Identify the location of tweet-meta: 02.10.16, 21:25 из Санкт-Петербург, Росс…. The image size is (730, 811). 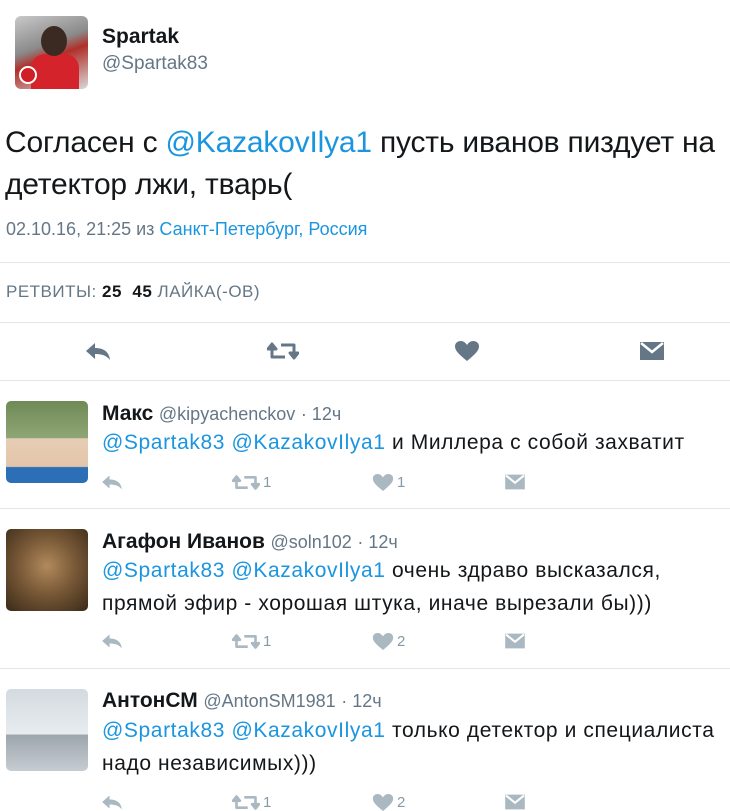
(186, 229).